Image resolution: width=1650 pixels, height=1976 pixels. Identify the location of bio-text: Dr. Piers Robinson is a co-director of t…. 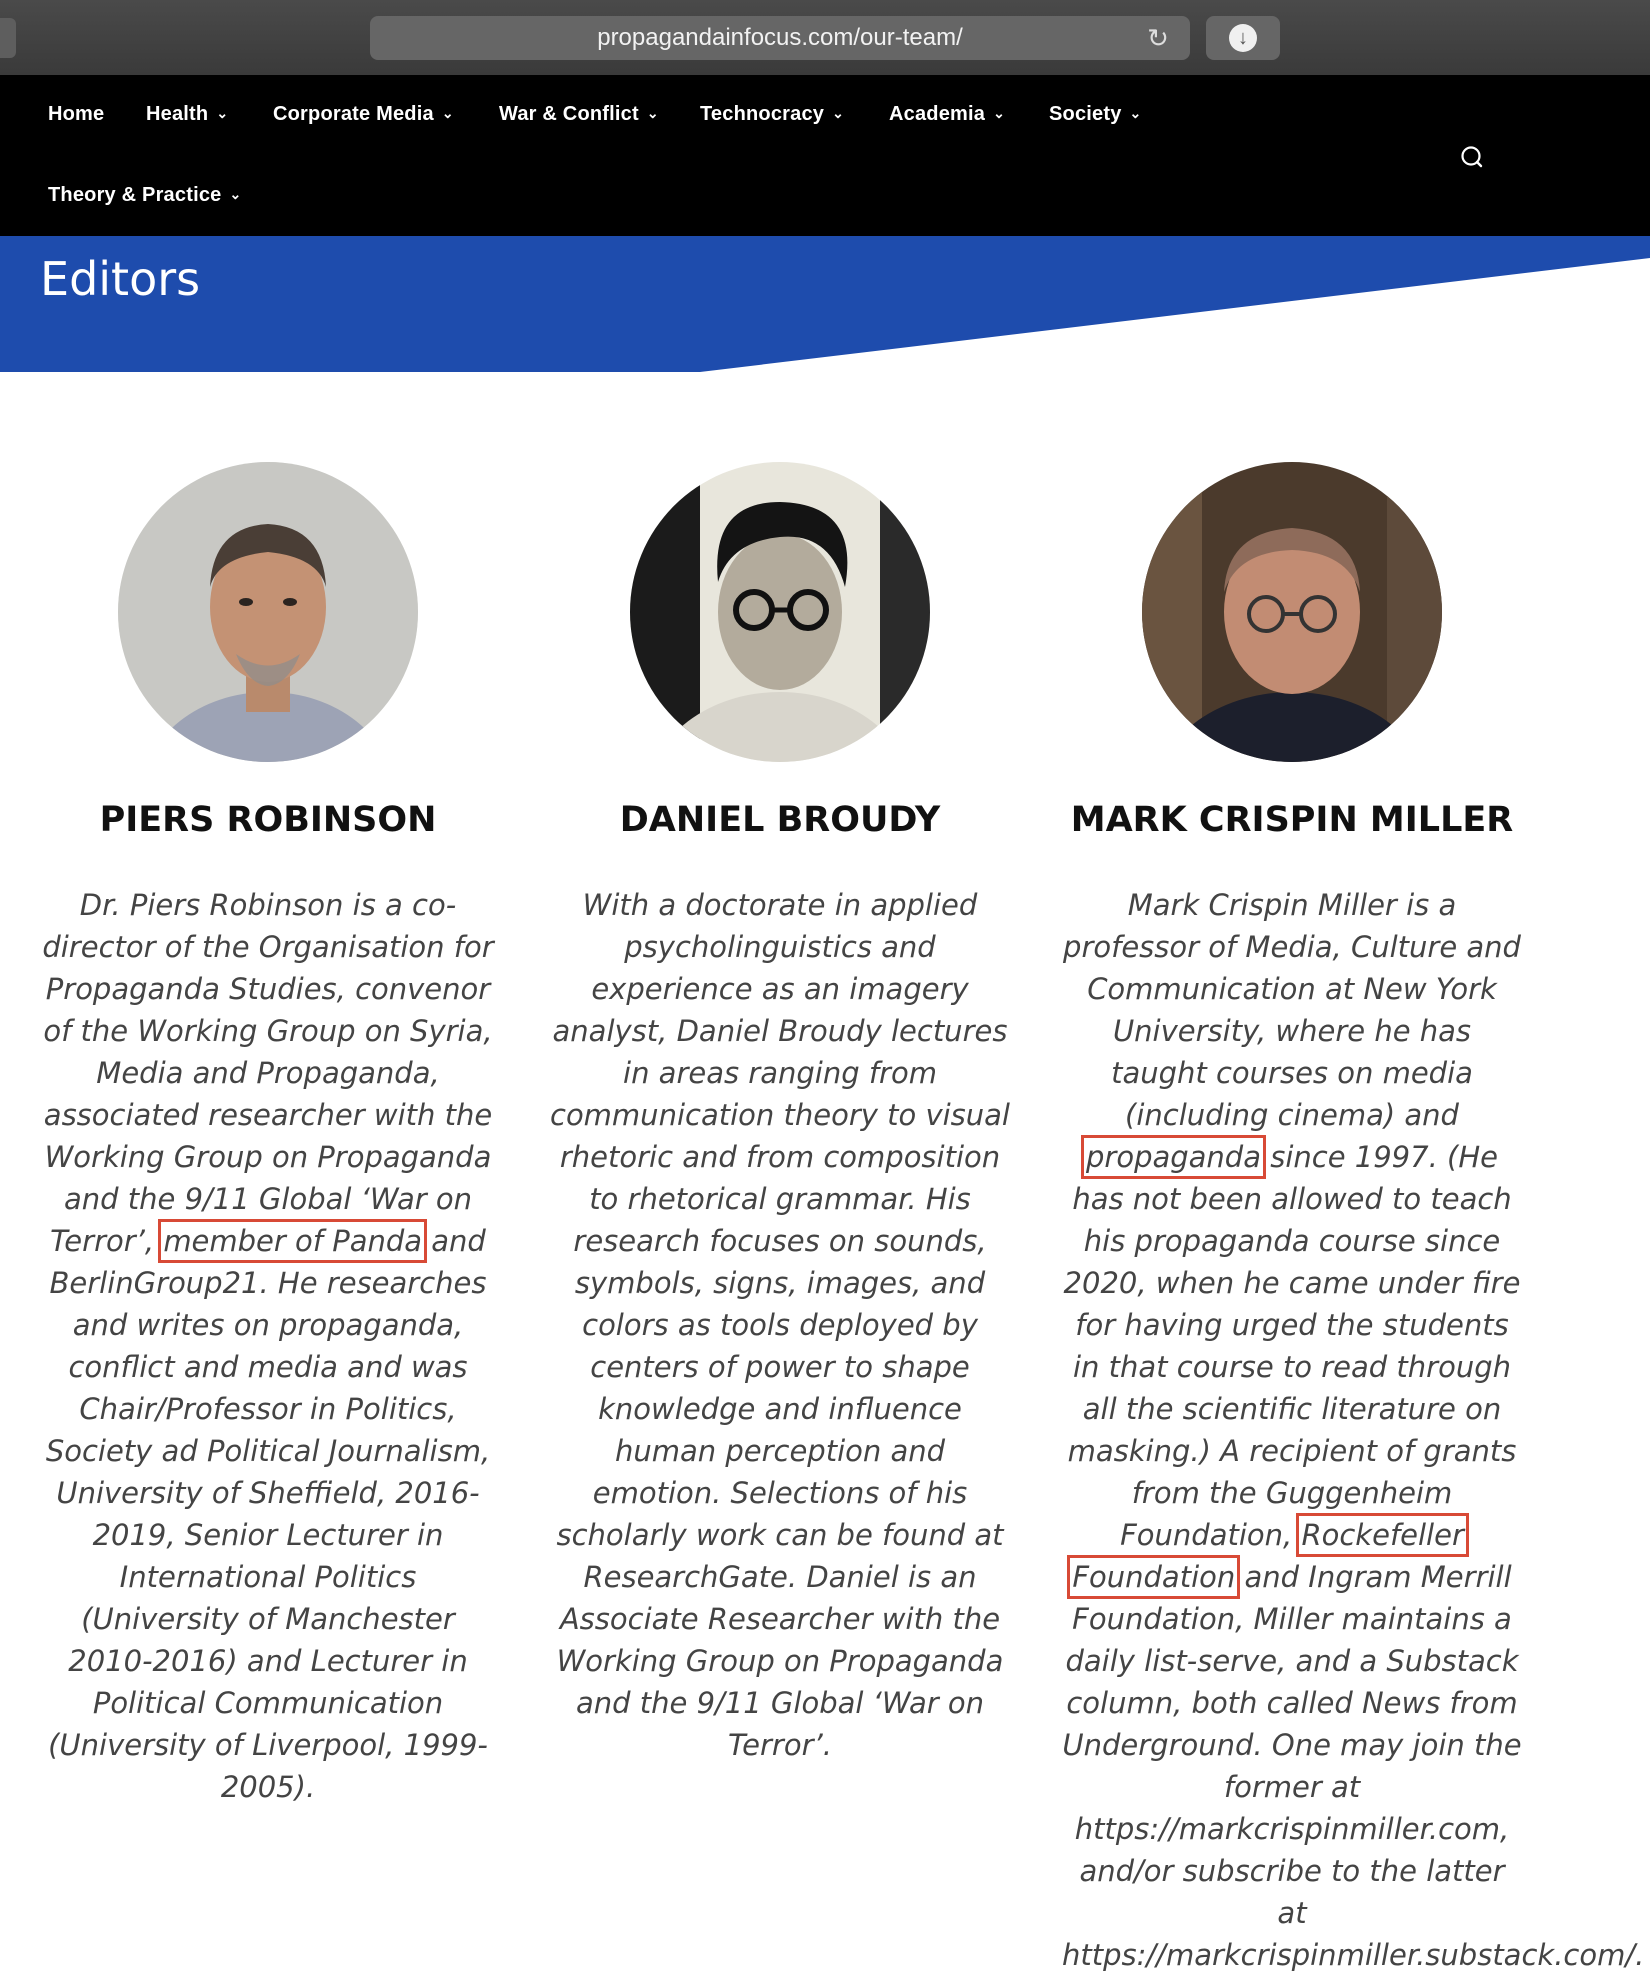
(268, 1073).